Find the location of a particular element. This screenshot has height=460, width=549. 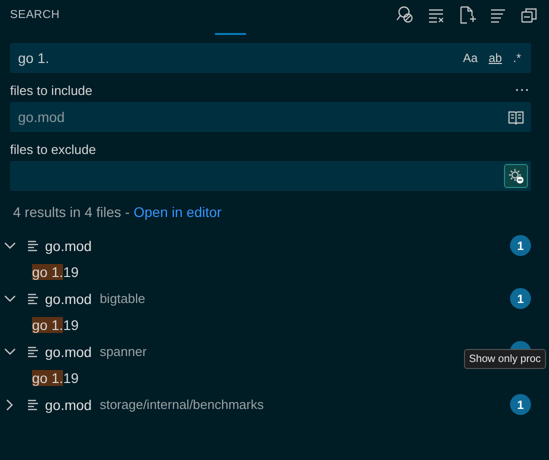

use-exclude-settings-button is located at coordinates (516, 176).